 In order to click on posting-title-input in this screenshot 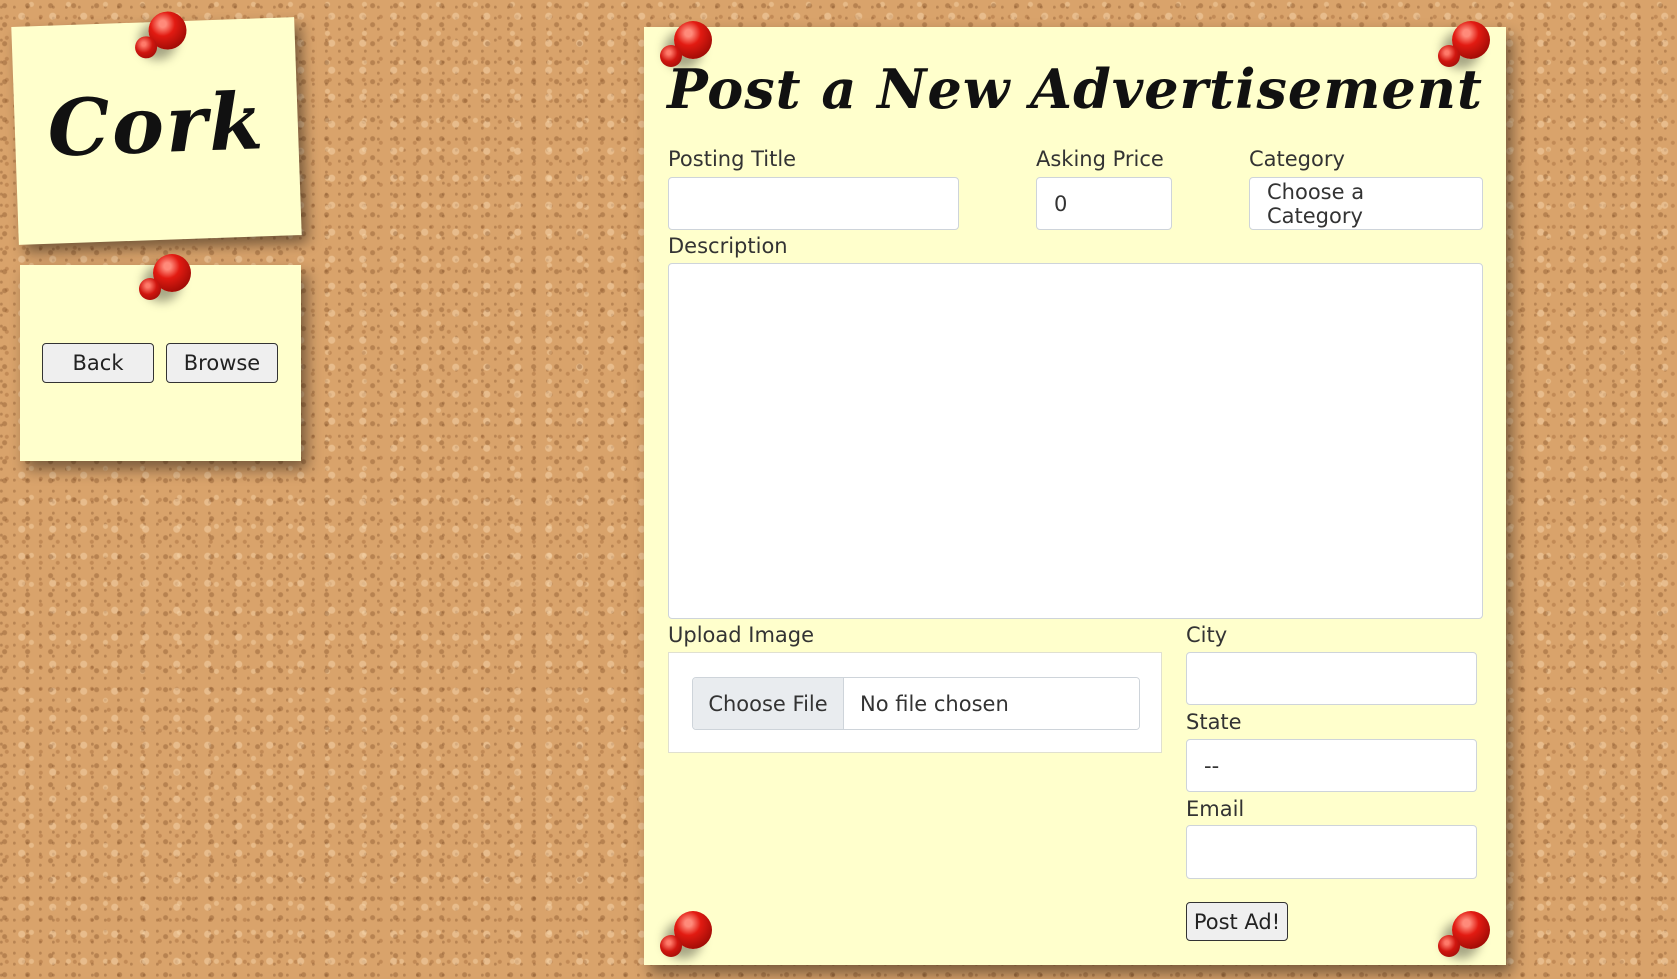, I will do `click(813, 203)`.